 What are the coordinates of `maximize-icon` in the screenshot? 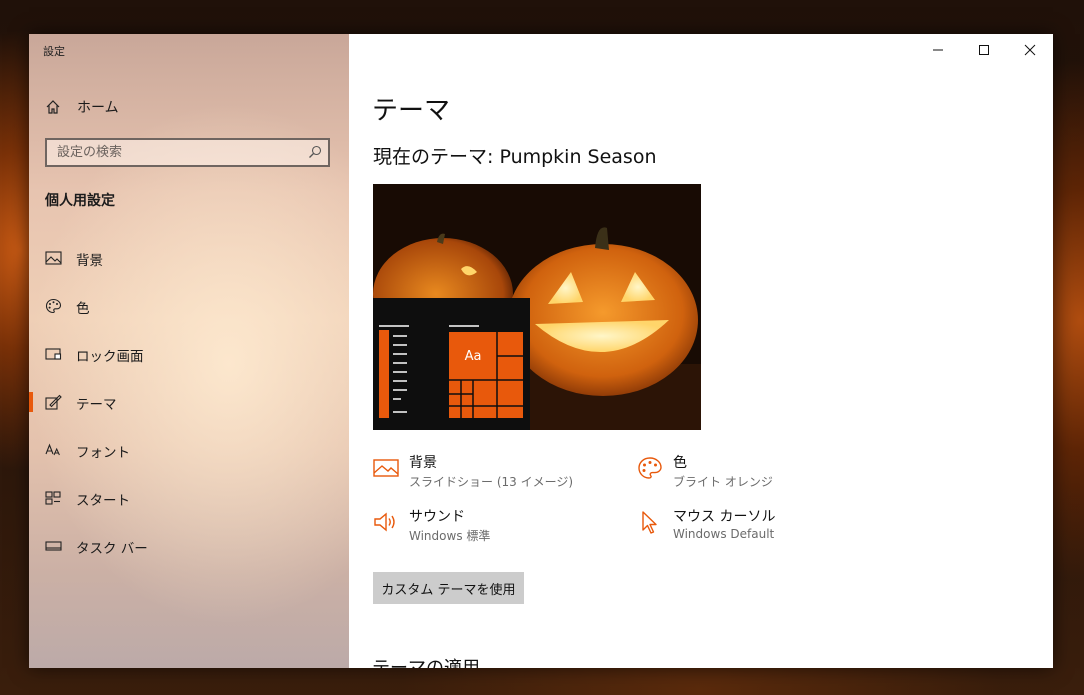 It's located at (984, 50).